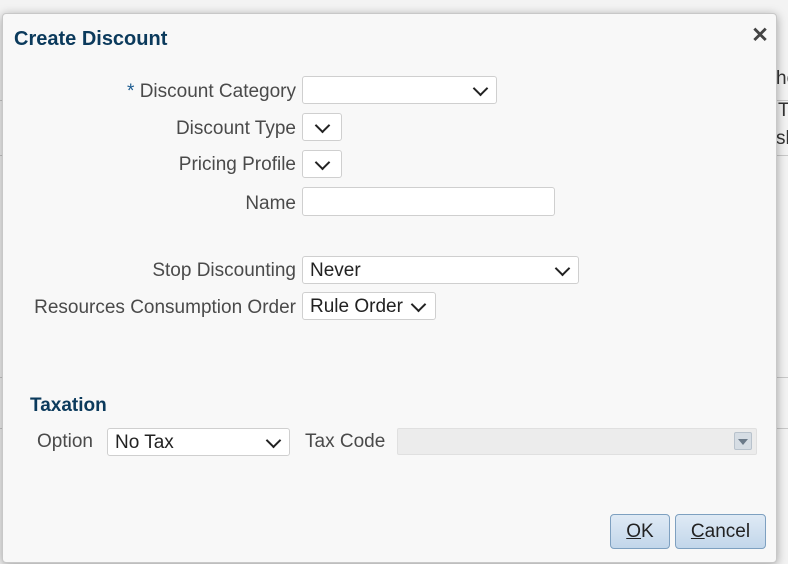  I want to click on tax-code-label: Tax Code, so click(345, 441).